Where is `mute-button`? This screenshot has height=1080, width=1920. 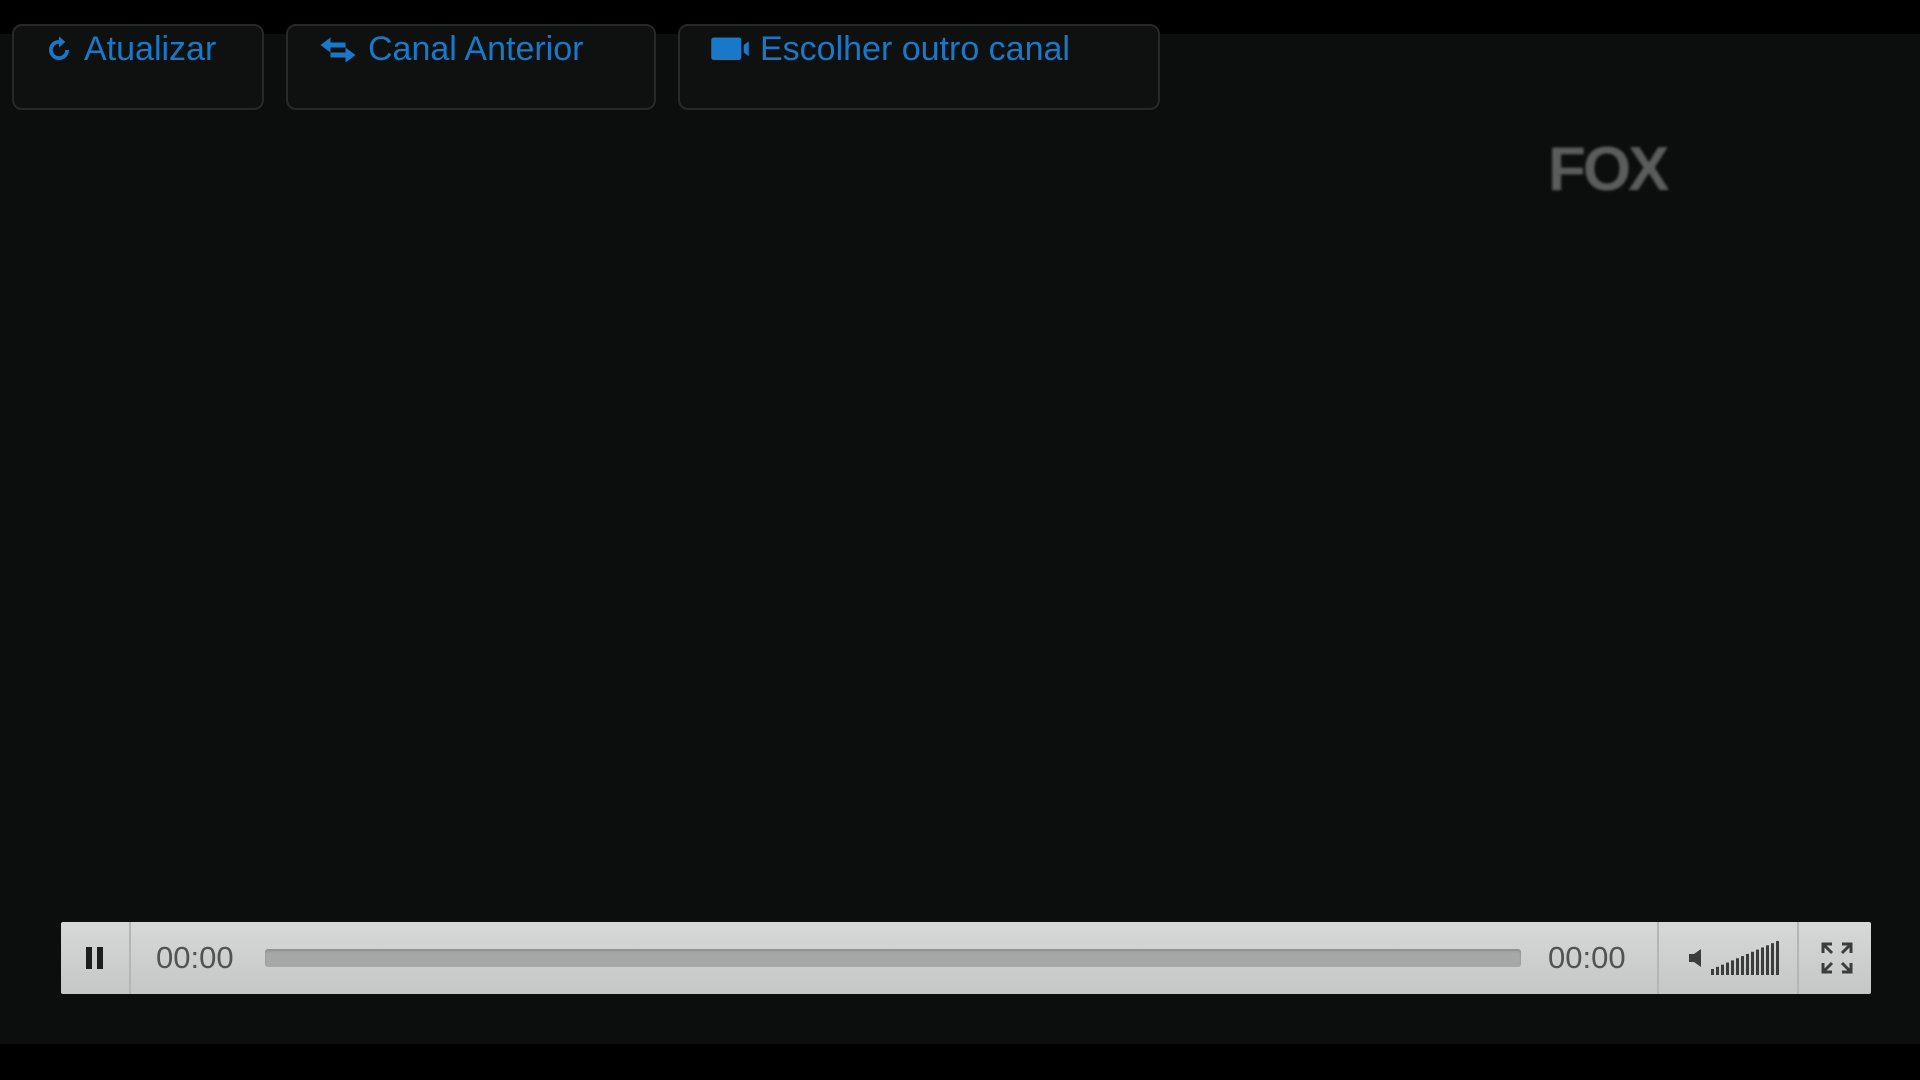 mute-button is located at coordinates (1696, 958).